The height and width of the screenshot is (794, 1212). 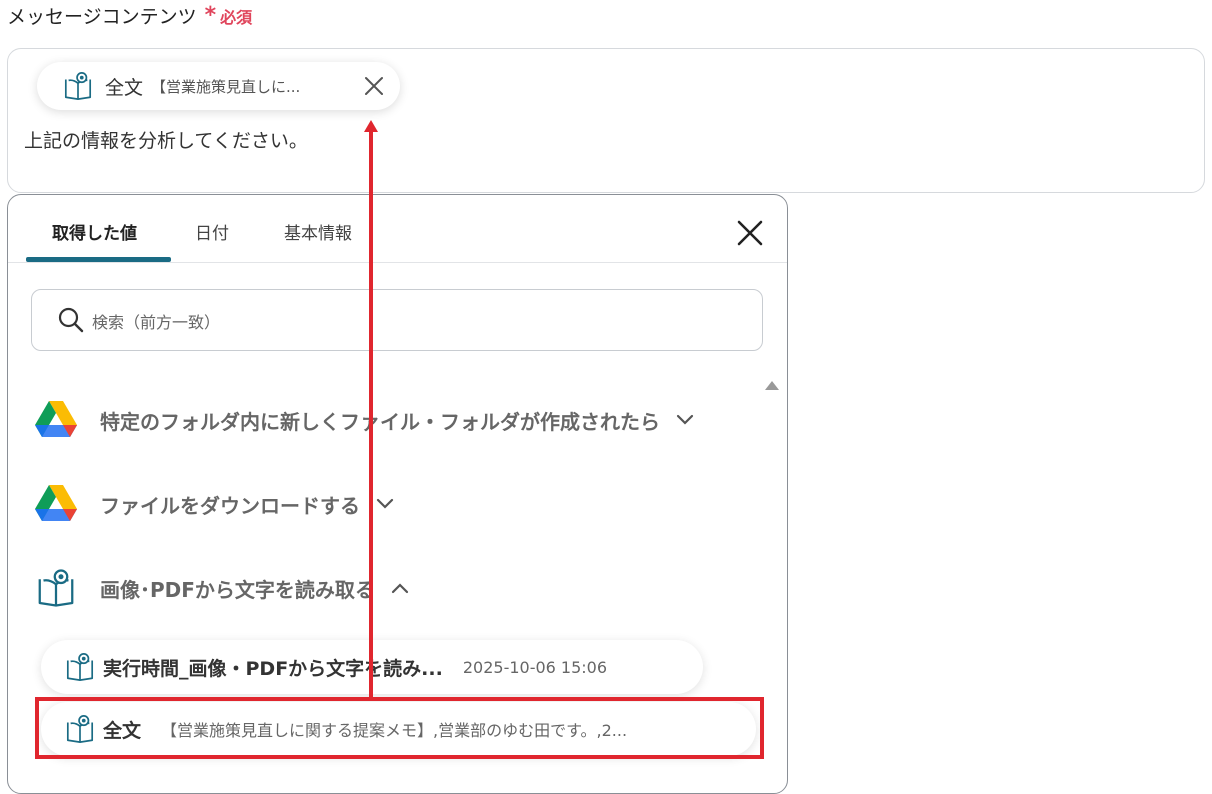 What do you see at coordinates (400, 588) in the screenshot?
I see `chevron-up-icon` at bounding box center [400, 588].